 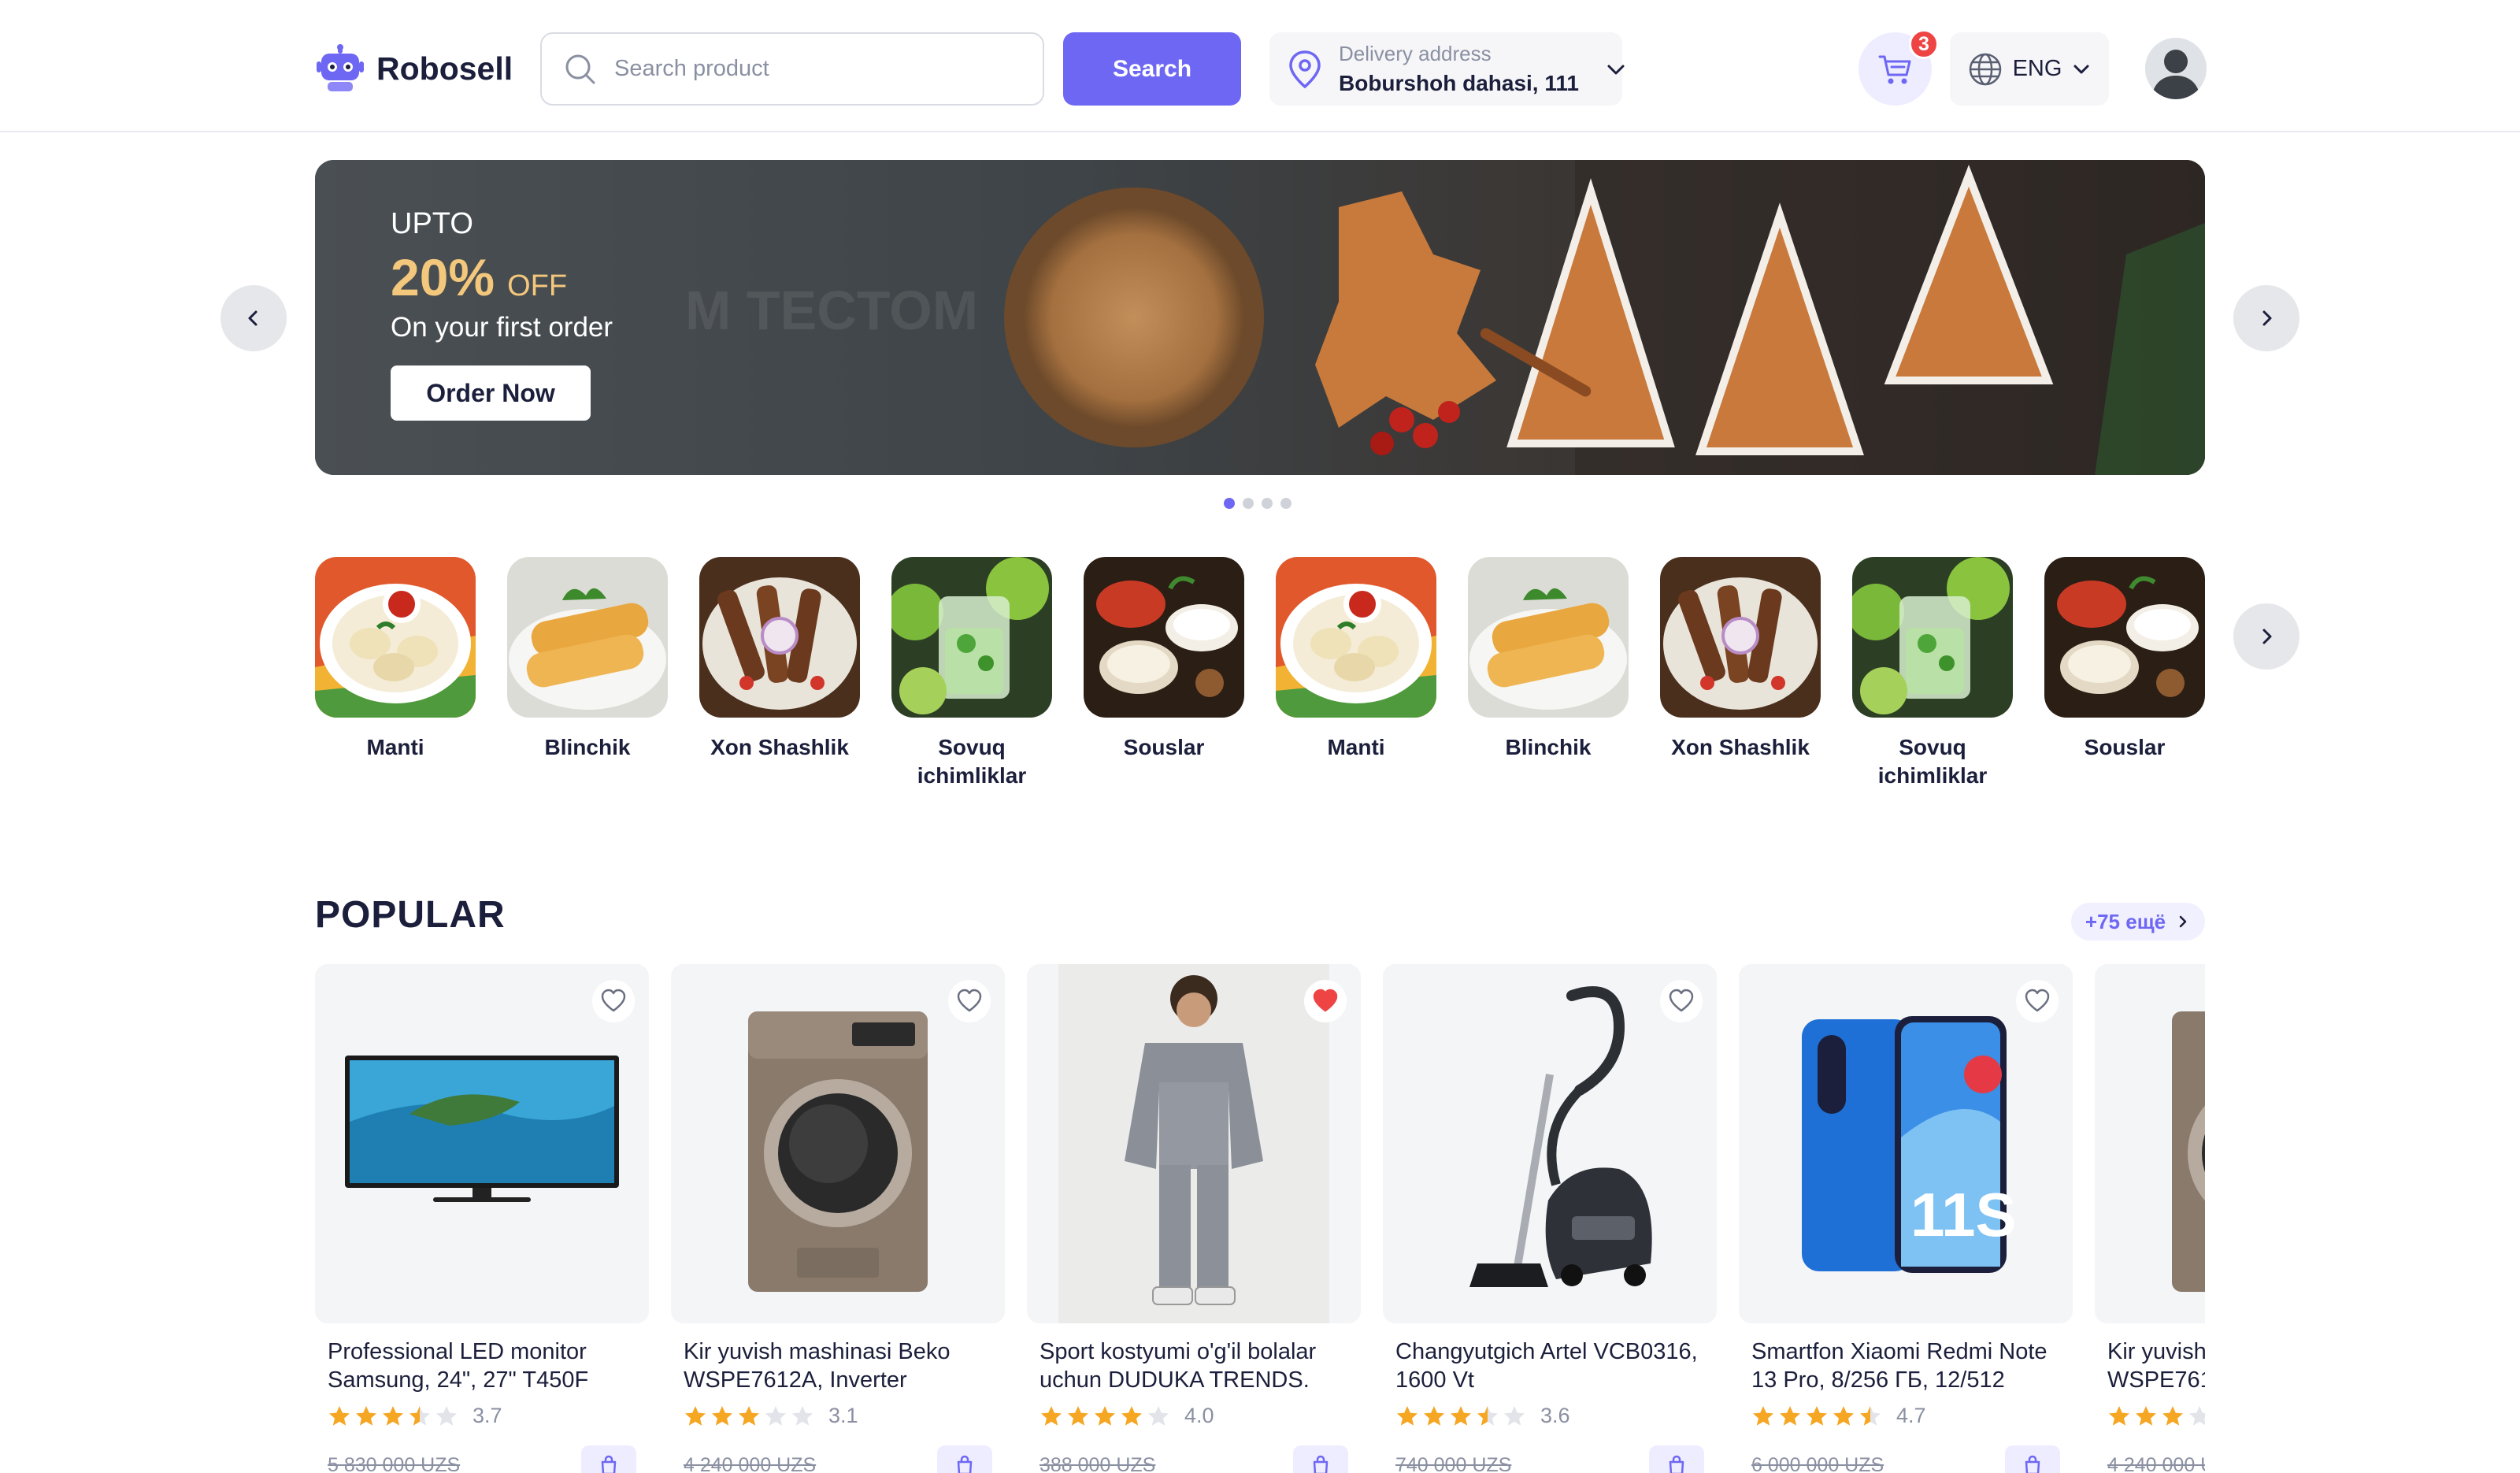 I want to click on svg-text: 11S, so click(x=1963, y=1214).